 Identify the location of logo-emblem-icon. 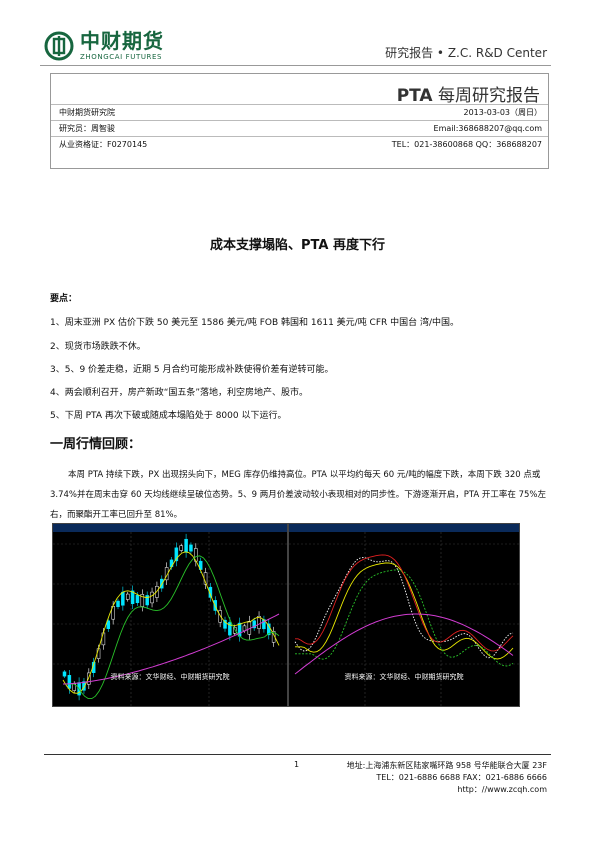
(59, 46).